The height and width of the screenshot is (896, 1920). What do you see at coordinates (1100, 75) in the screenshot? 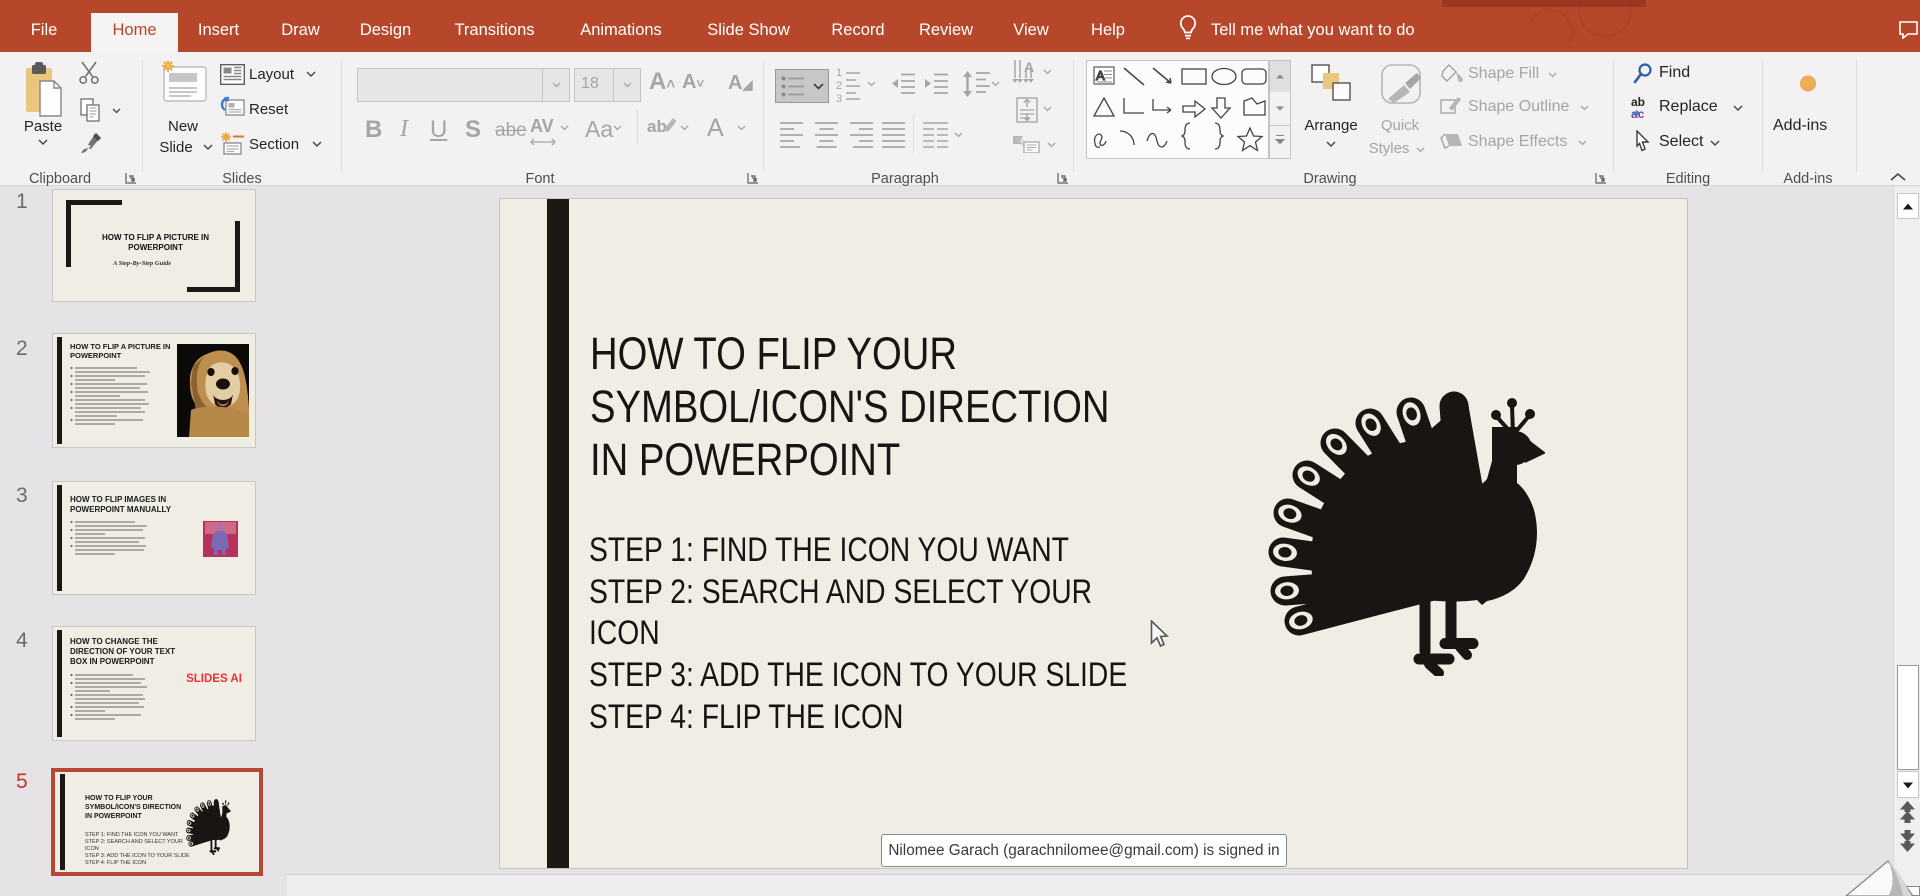
I see `svg-text: A` at bounding box center [1100, 75].